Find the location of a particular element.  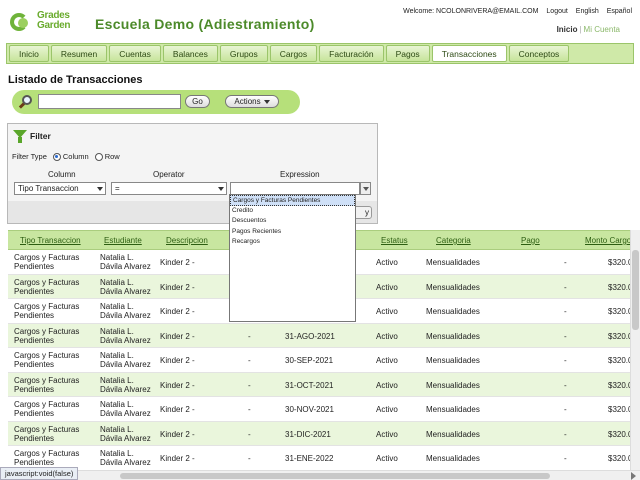

cell-fecha: 31-ENE-2022 is located at coordinates (309, 458).